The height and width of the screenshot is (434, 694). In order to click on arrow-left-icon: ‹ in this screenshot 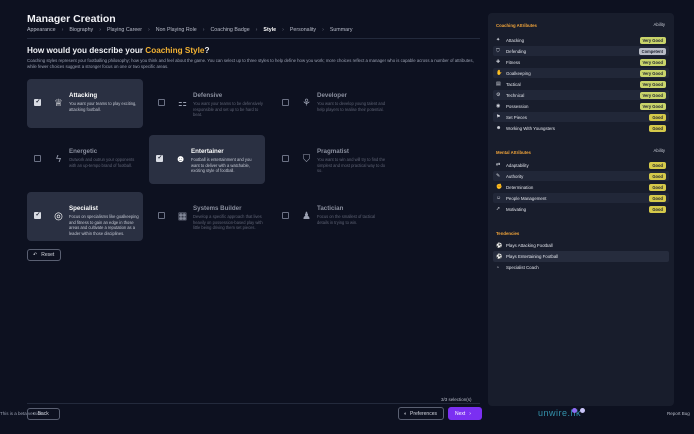, I will do `click(34, 414)`.